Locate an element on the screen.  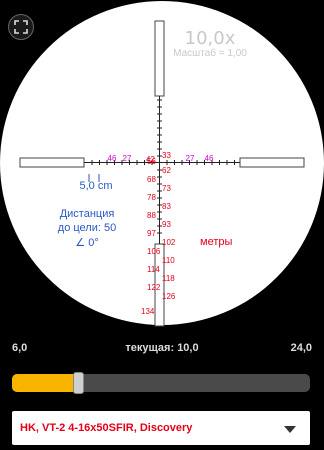
vertical-mark: 118 is located at coordinates (168, 278).